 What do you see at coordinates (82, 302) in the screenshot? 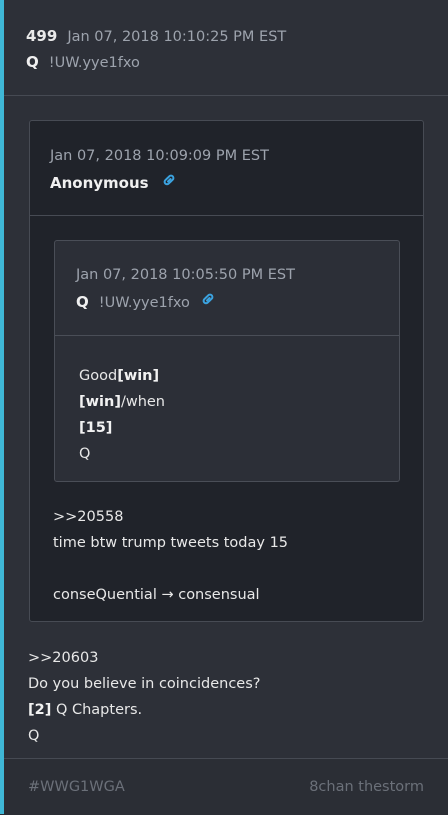
I see `nested-quote-name: Q` at bounding box center [82, 302].